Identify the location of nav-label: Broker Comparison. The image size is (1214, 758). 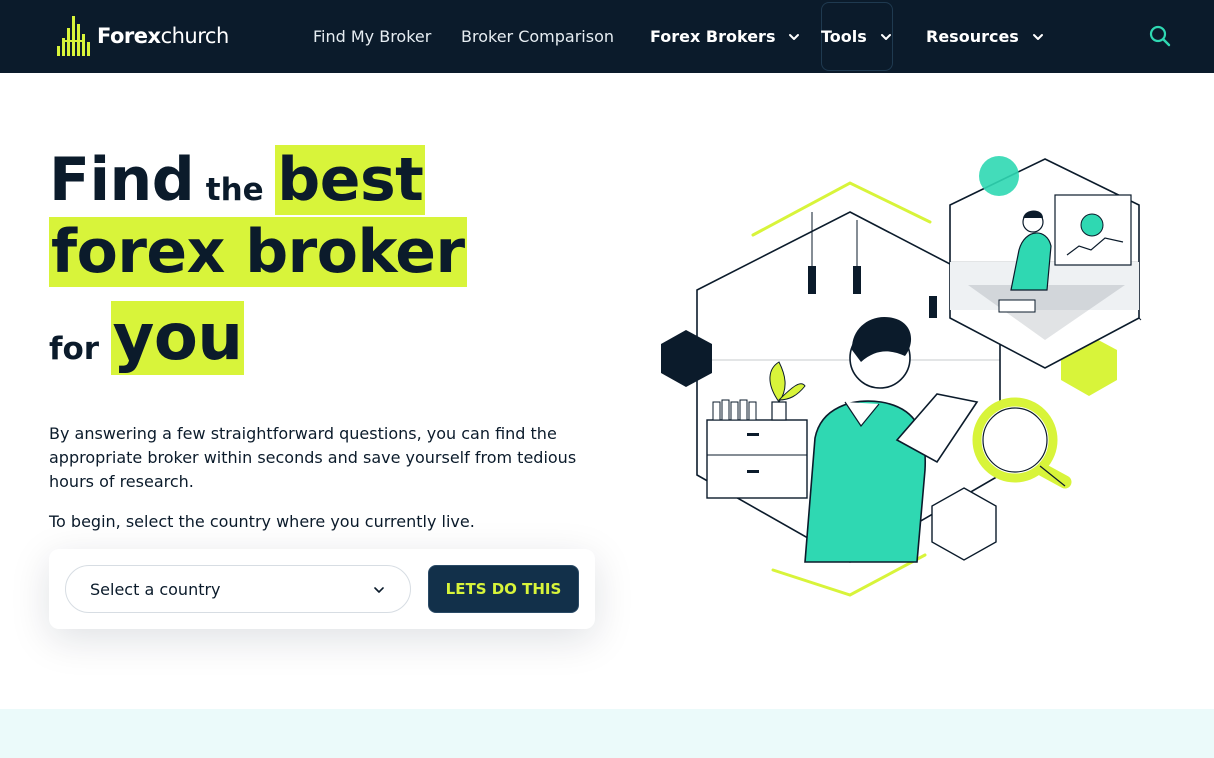
(537, 36).